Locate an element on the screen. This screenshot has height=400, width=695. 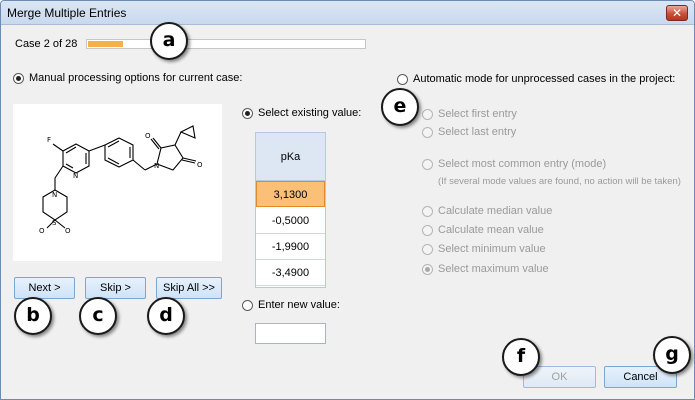
automatic-mode-radio is located at coordinates (402, 79).